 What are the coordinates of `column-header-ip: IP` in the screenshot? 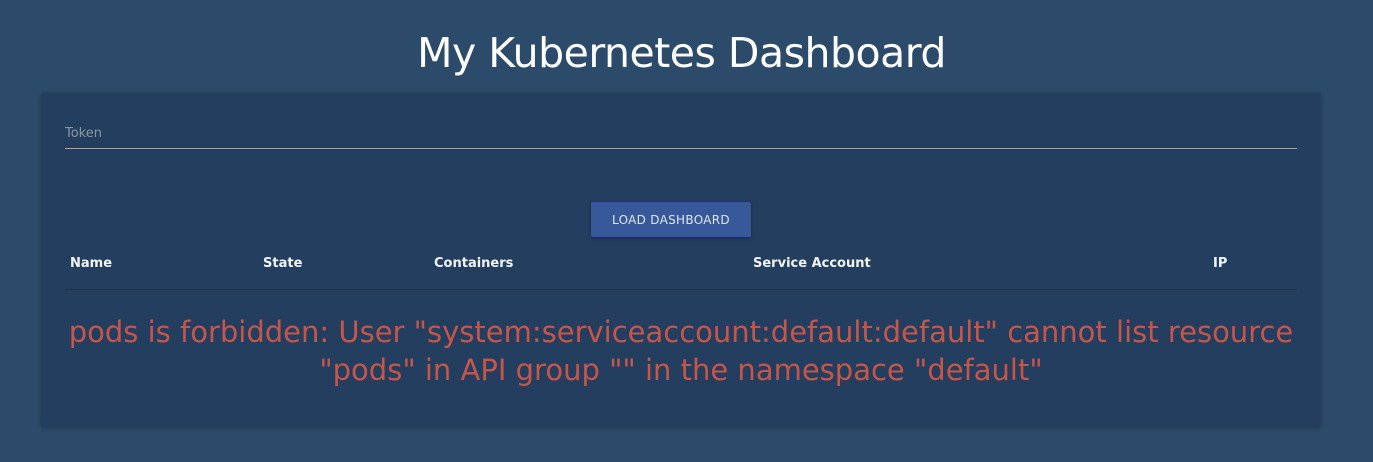 It's located at (1220, 263).